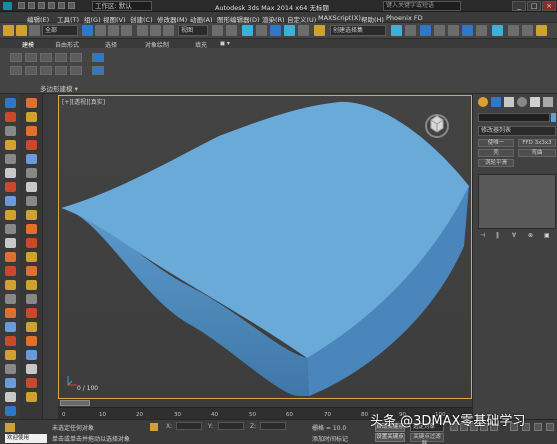 This screenshot has height=444, width=557. What do you see at coordinates (75, 403) in the screenshot?
I see `time-slider-thumb` at bounding box center [75, 403].